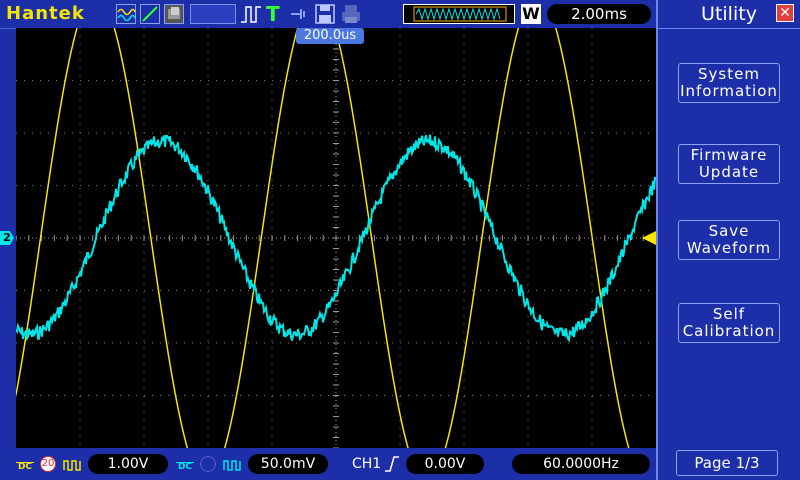  Describe the element at coordinates (729, 83) in the screenshot. I see `system-information-button: System Information` at that location.